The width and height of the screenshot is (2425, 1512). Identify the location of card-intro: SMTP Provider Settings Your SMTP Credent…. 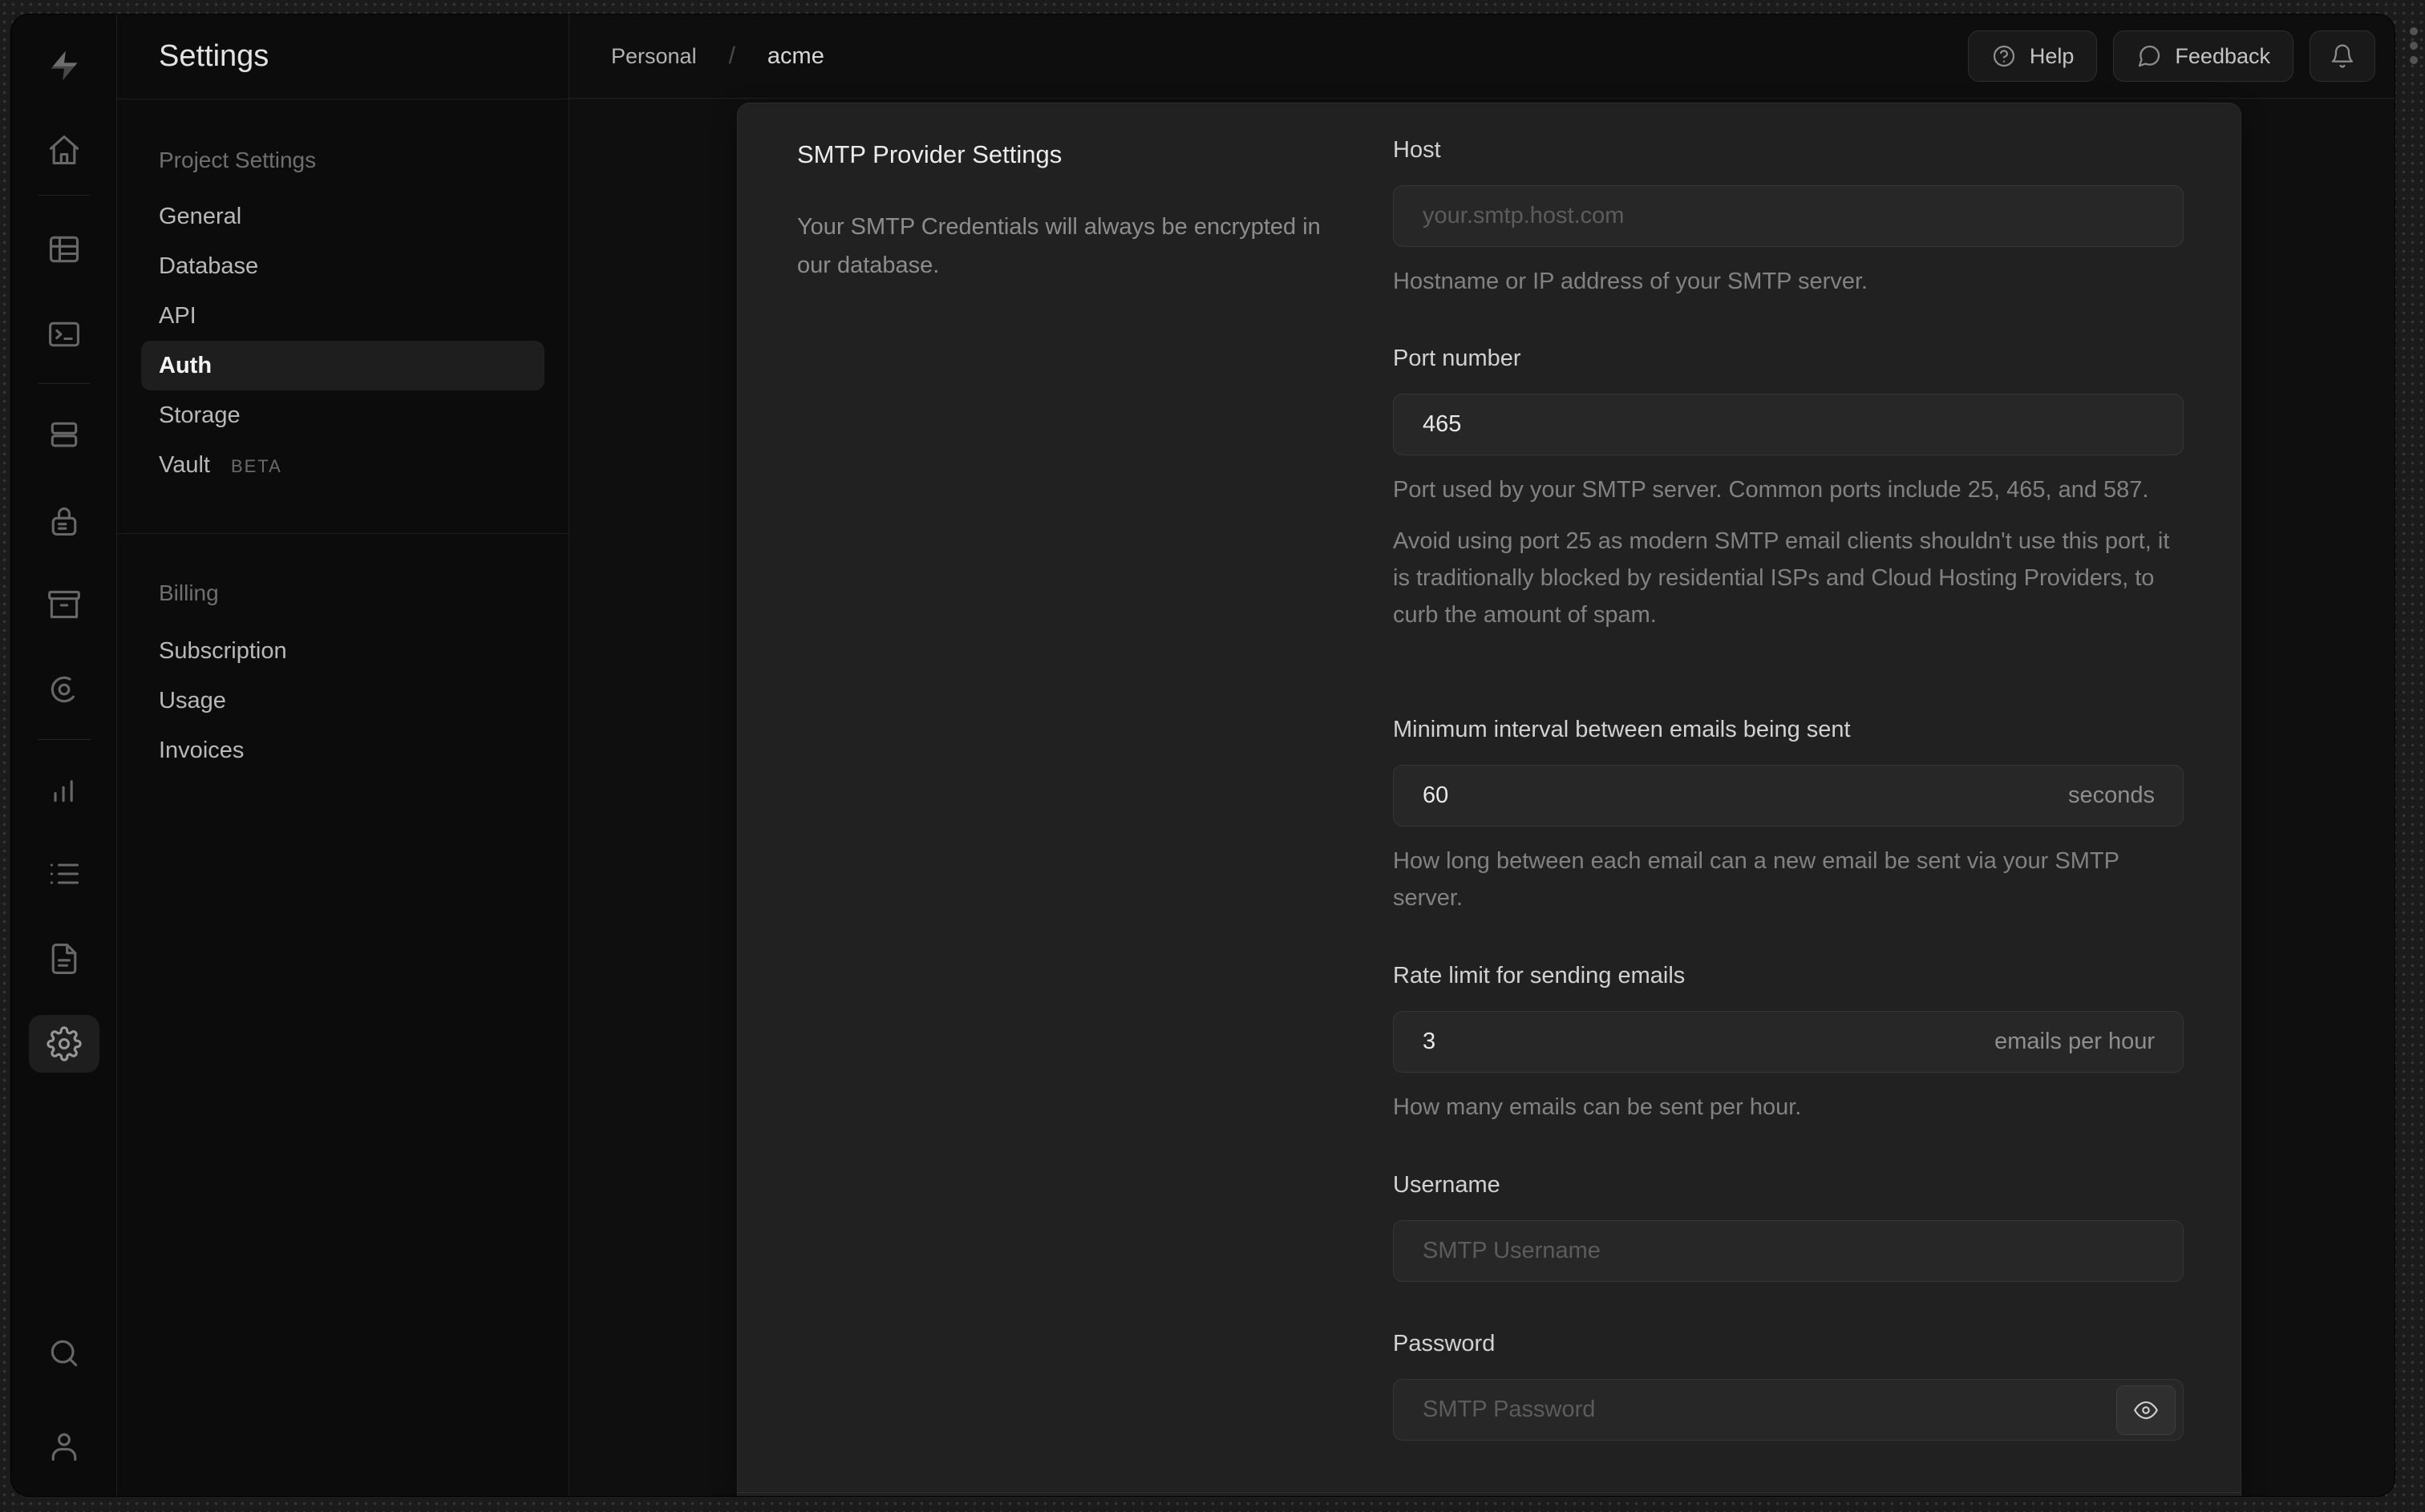
(1077, 212).